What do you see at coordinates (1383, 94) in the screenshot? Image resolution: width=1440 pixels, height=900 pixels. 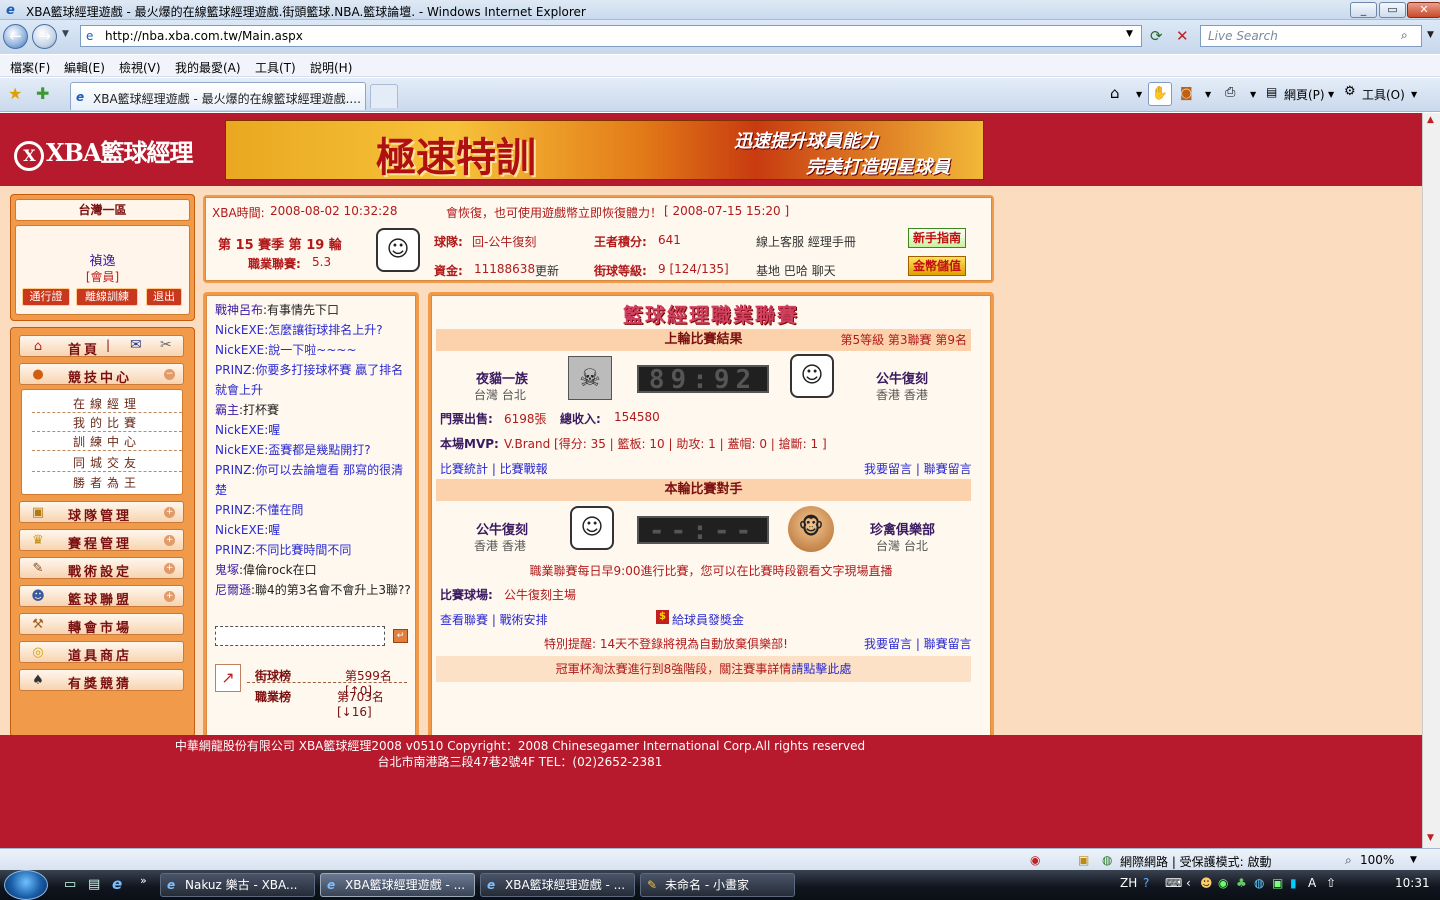 I see `tools-menu: 工具(O)` at bounding box center [1383, 94].